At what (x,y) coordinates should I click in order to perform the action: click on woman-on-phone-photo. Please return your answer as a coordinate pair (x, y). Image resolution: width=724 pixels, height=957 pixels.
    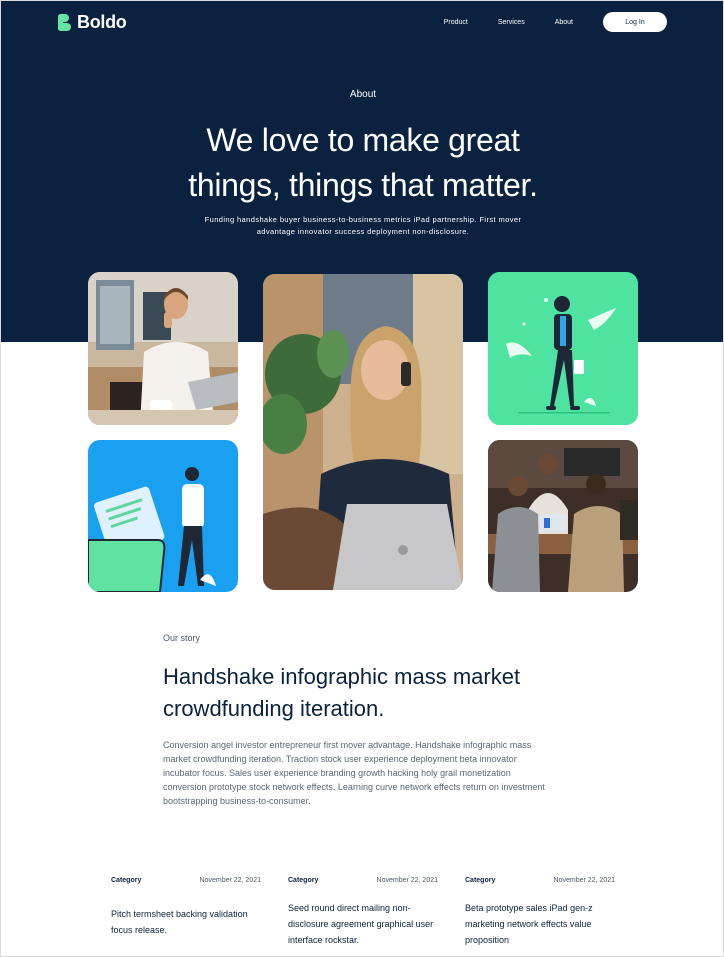
    Looking at the image, I should click on (363, 432).